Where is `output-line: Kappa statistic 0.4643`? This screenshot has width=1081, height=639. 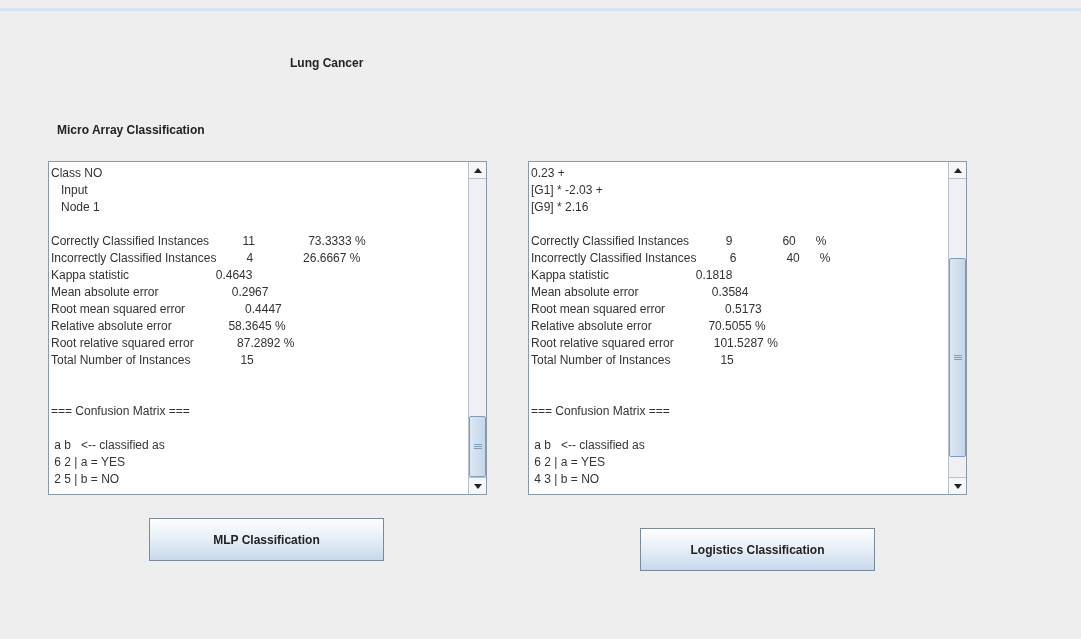 output-line: Kappa statistic 0.4643 is located at coordinates (152, 275).